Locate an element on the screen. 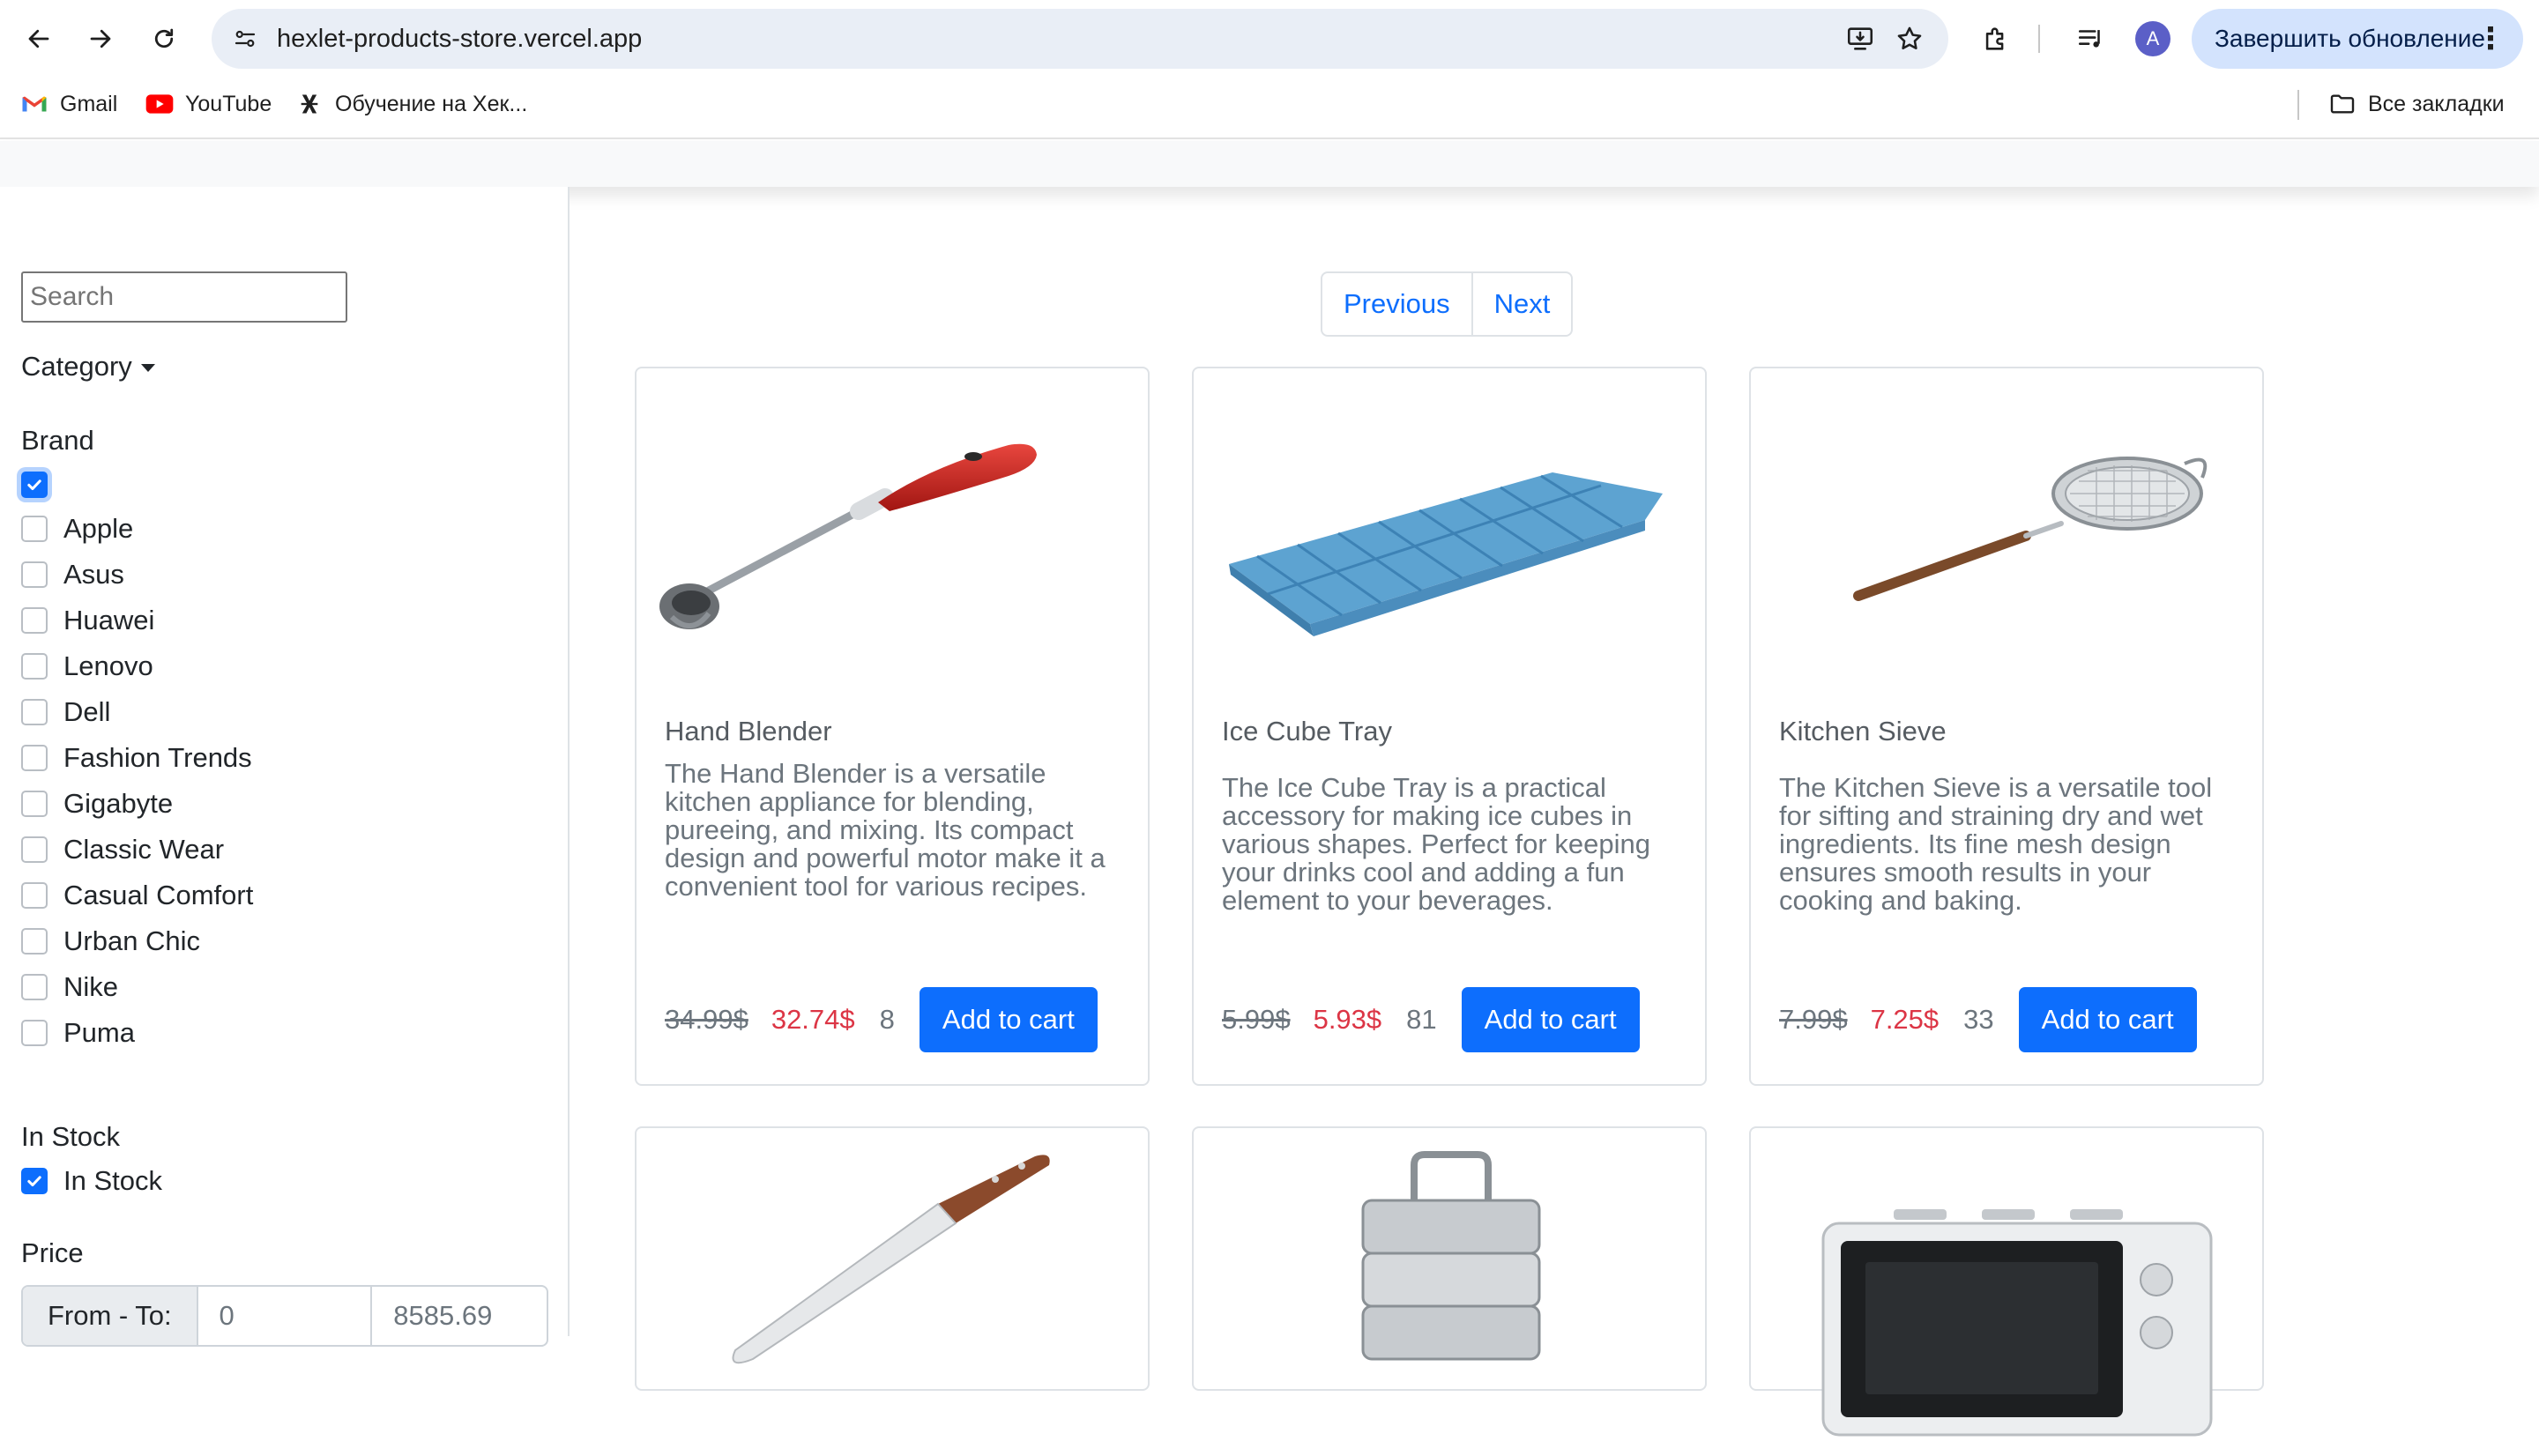 Image resolution: width=2539 pixels, height=1456 pixels. bookmark-gmail: Gmail is located at coordinates (68, 104).